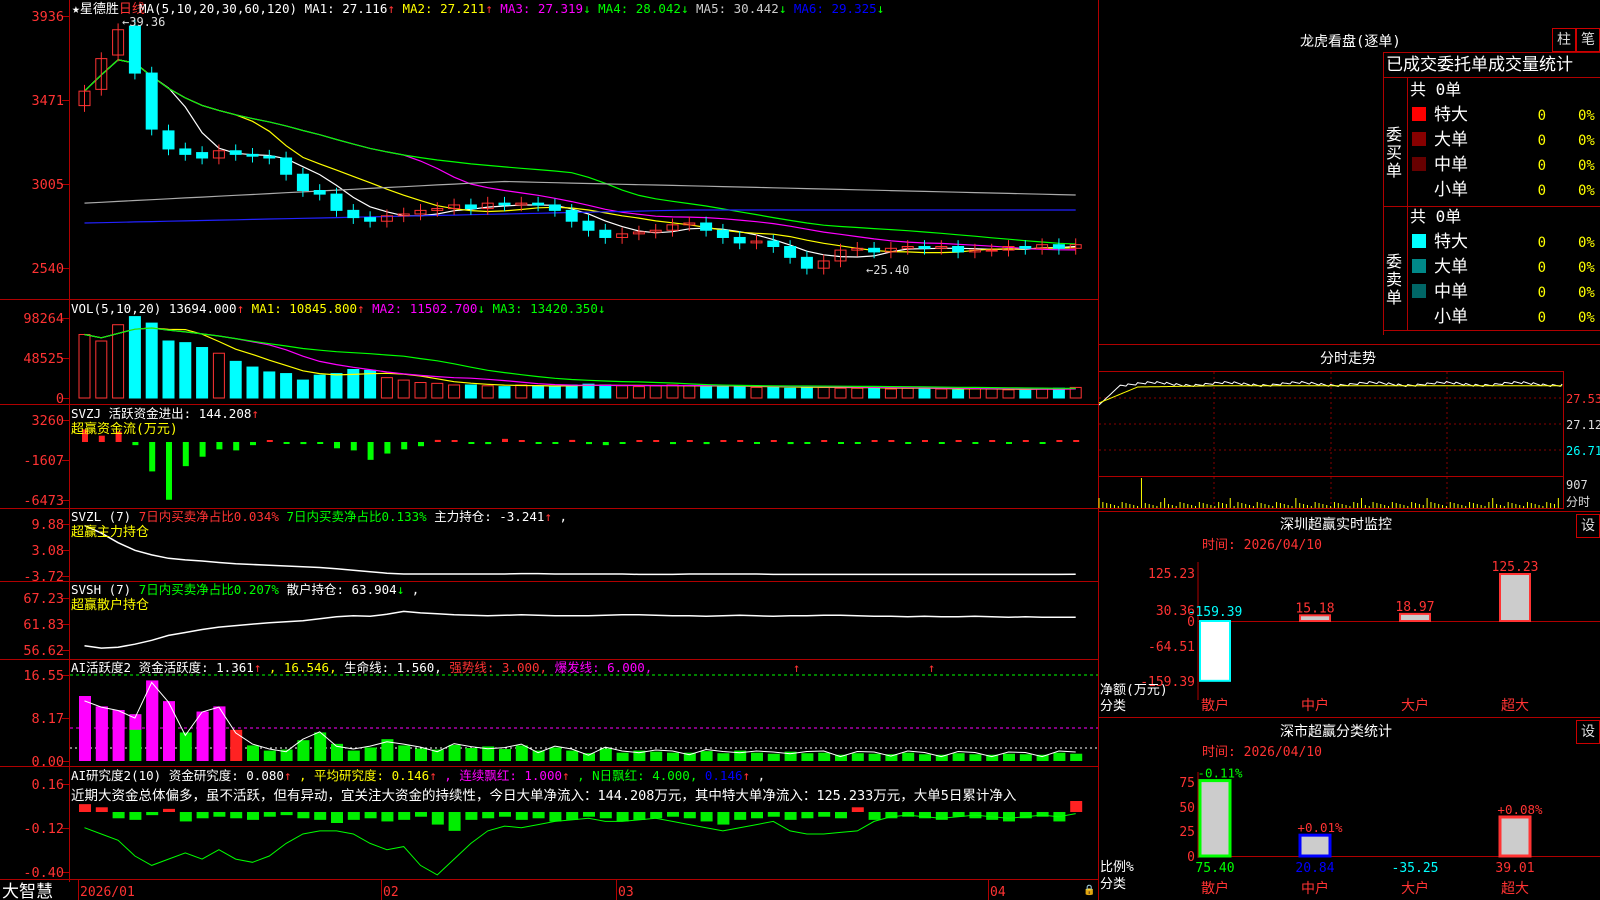 The height and width of the screenshot is (900, 1600). I want to click on svzl-axis: 9.88 3.08 -3.72, so click(46, 551).